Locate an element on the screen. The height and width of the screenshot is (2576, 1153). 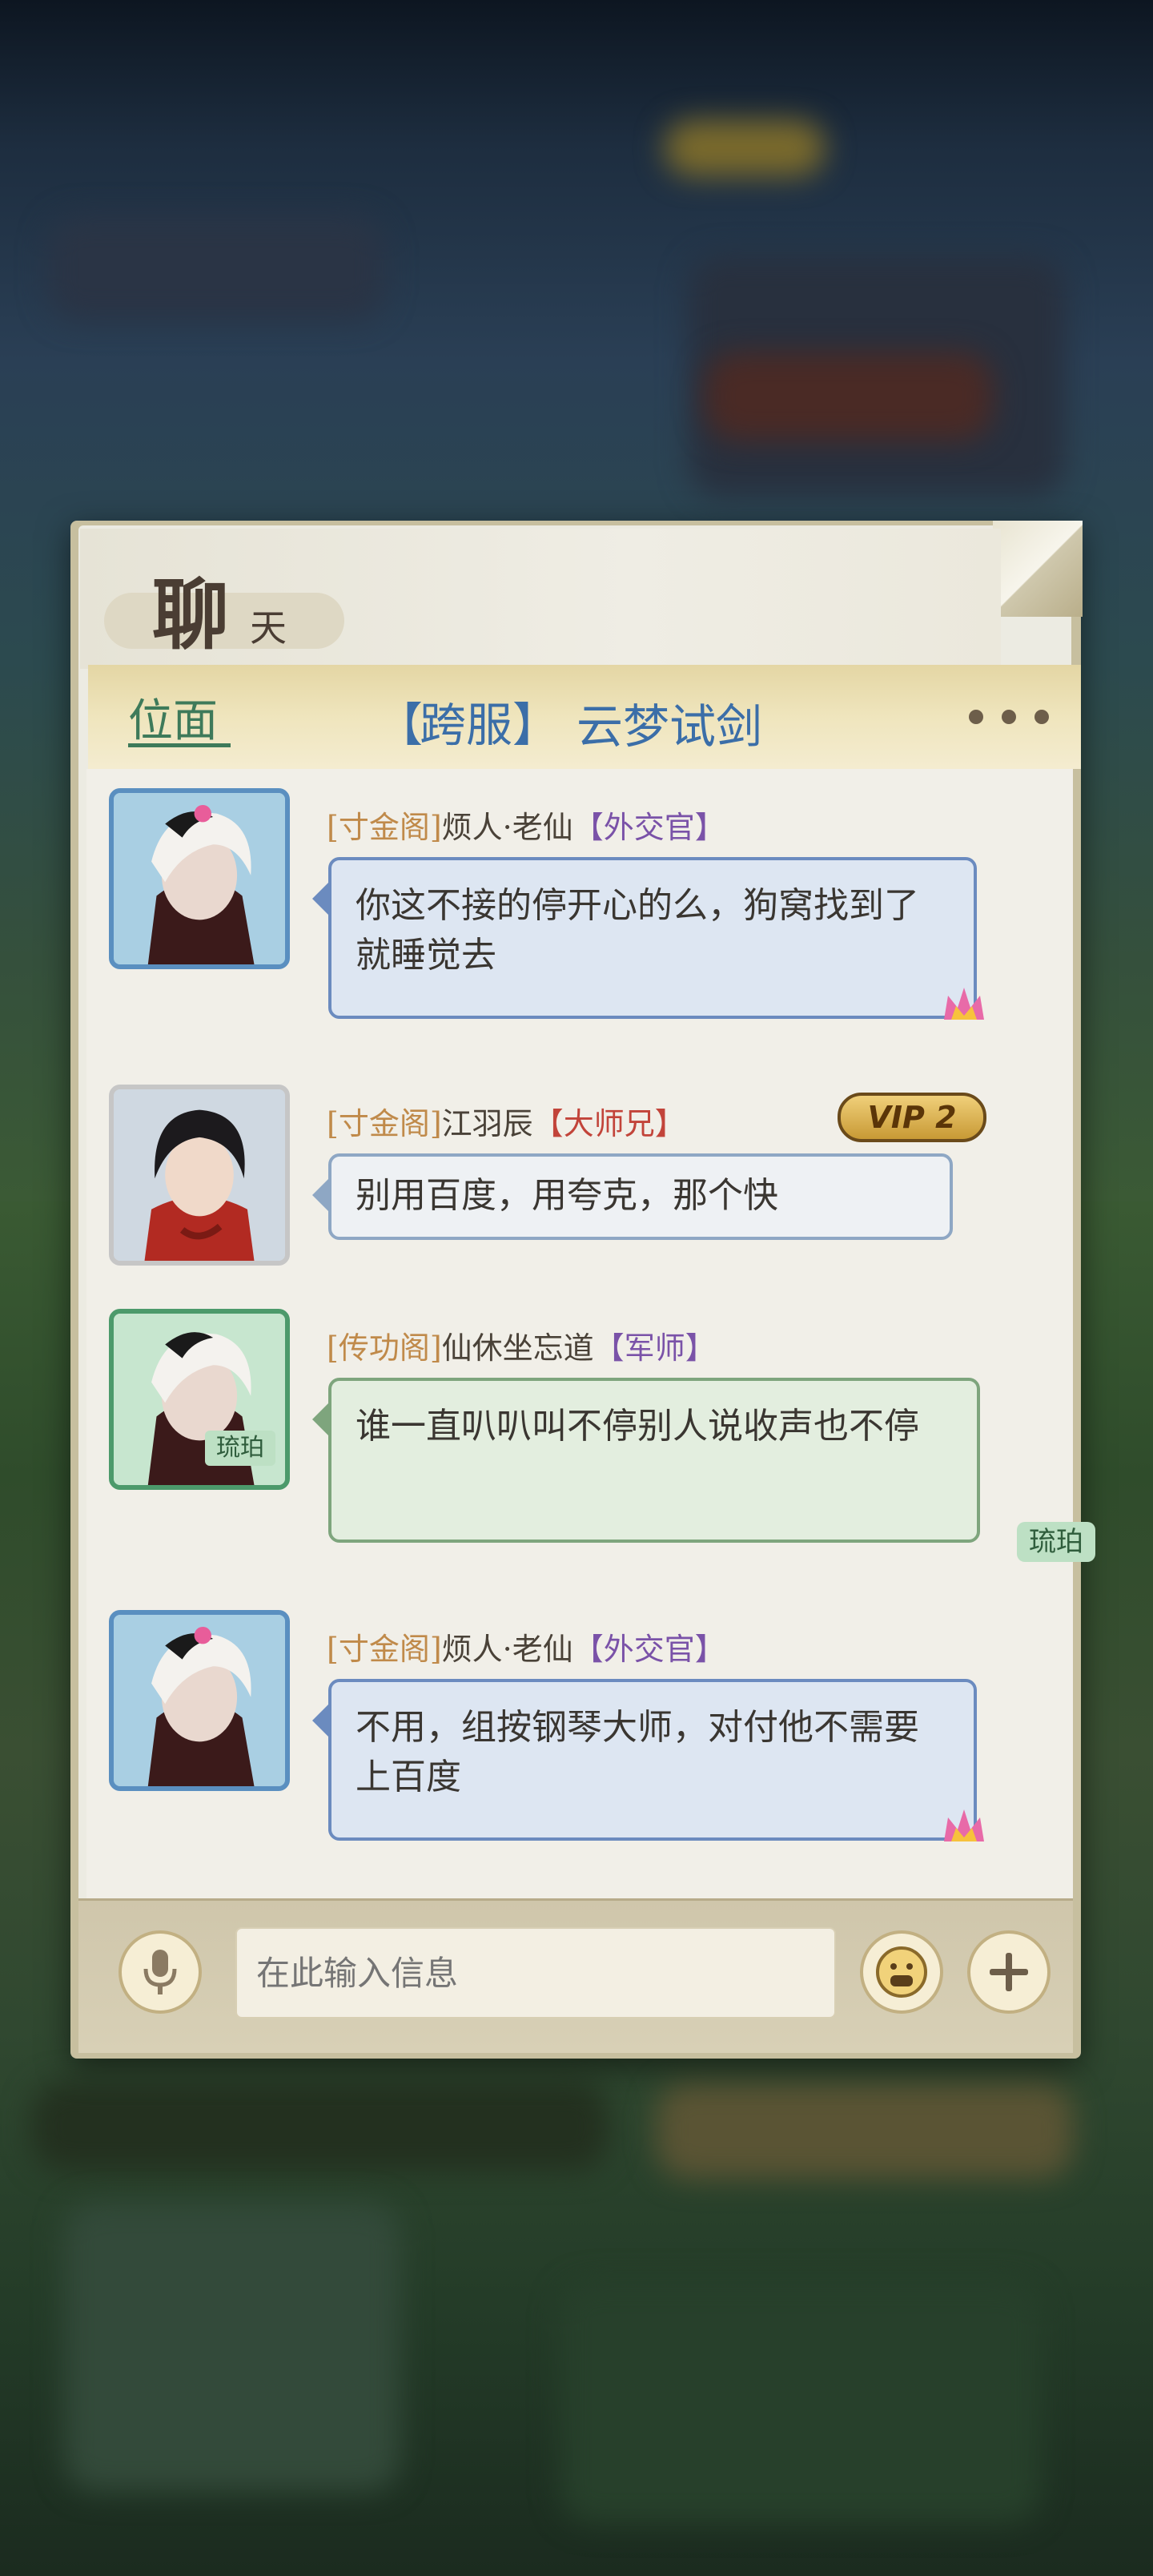
chat-message-input is located at coordinates (536, 1973).